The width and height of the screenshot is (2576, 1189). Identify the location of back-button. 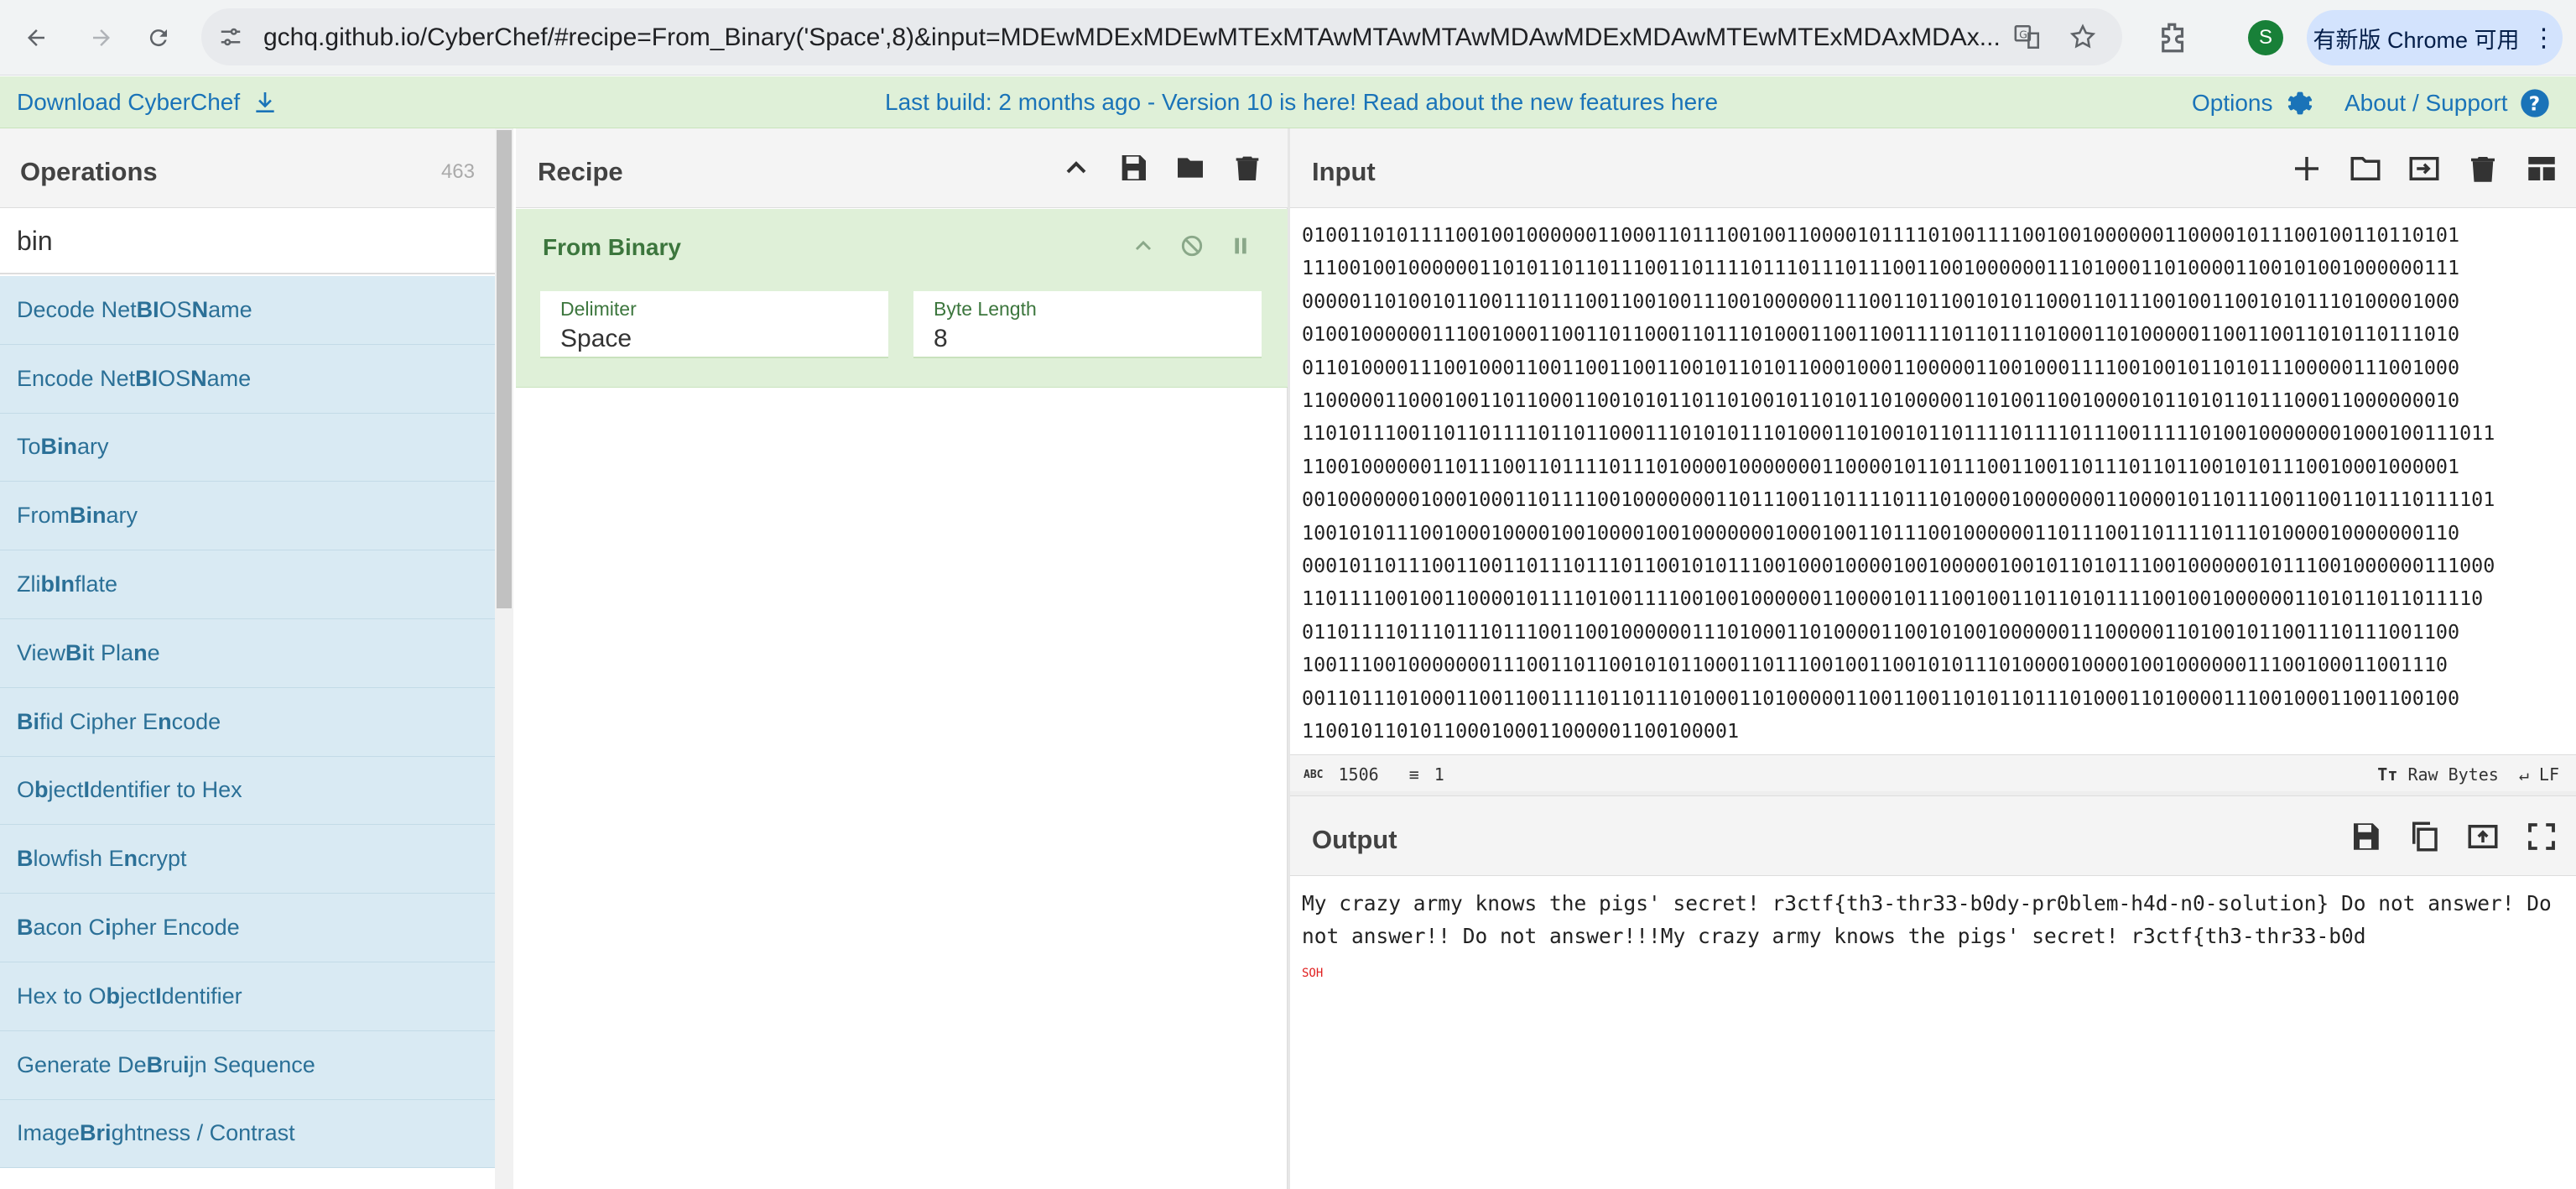
(36, 37).